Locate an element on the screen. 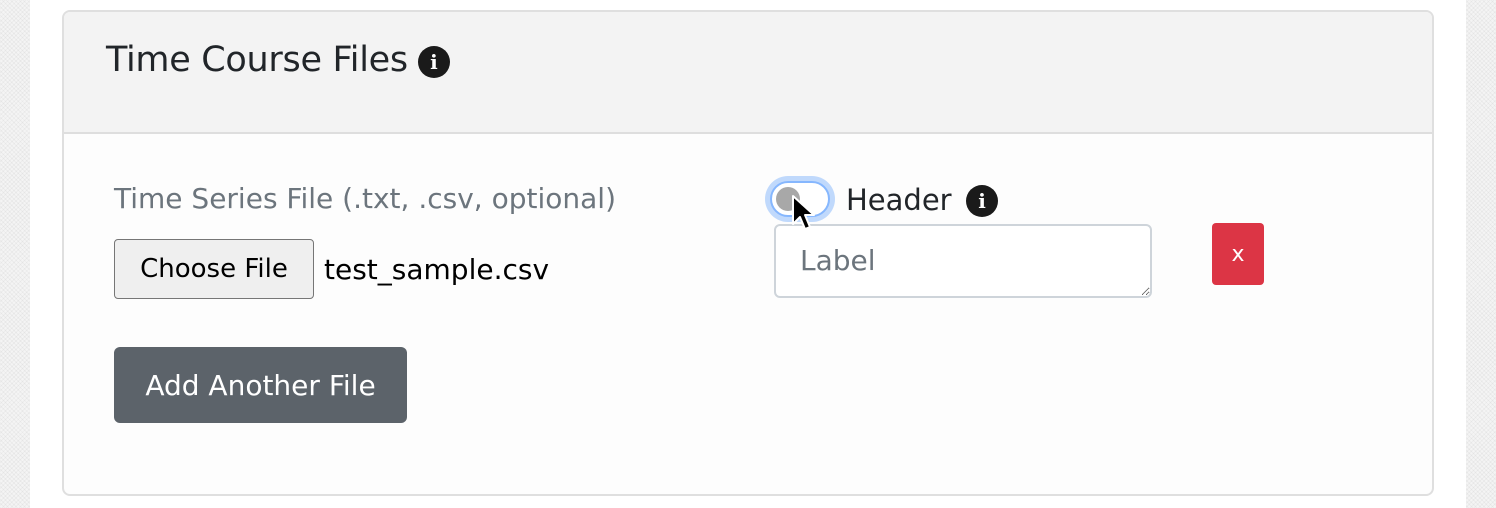  add-another-file-button: Add Another File is located at coordinates (260, 385).